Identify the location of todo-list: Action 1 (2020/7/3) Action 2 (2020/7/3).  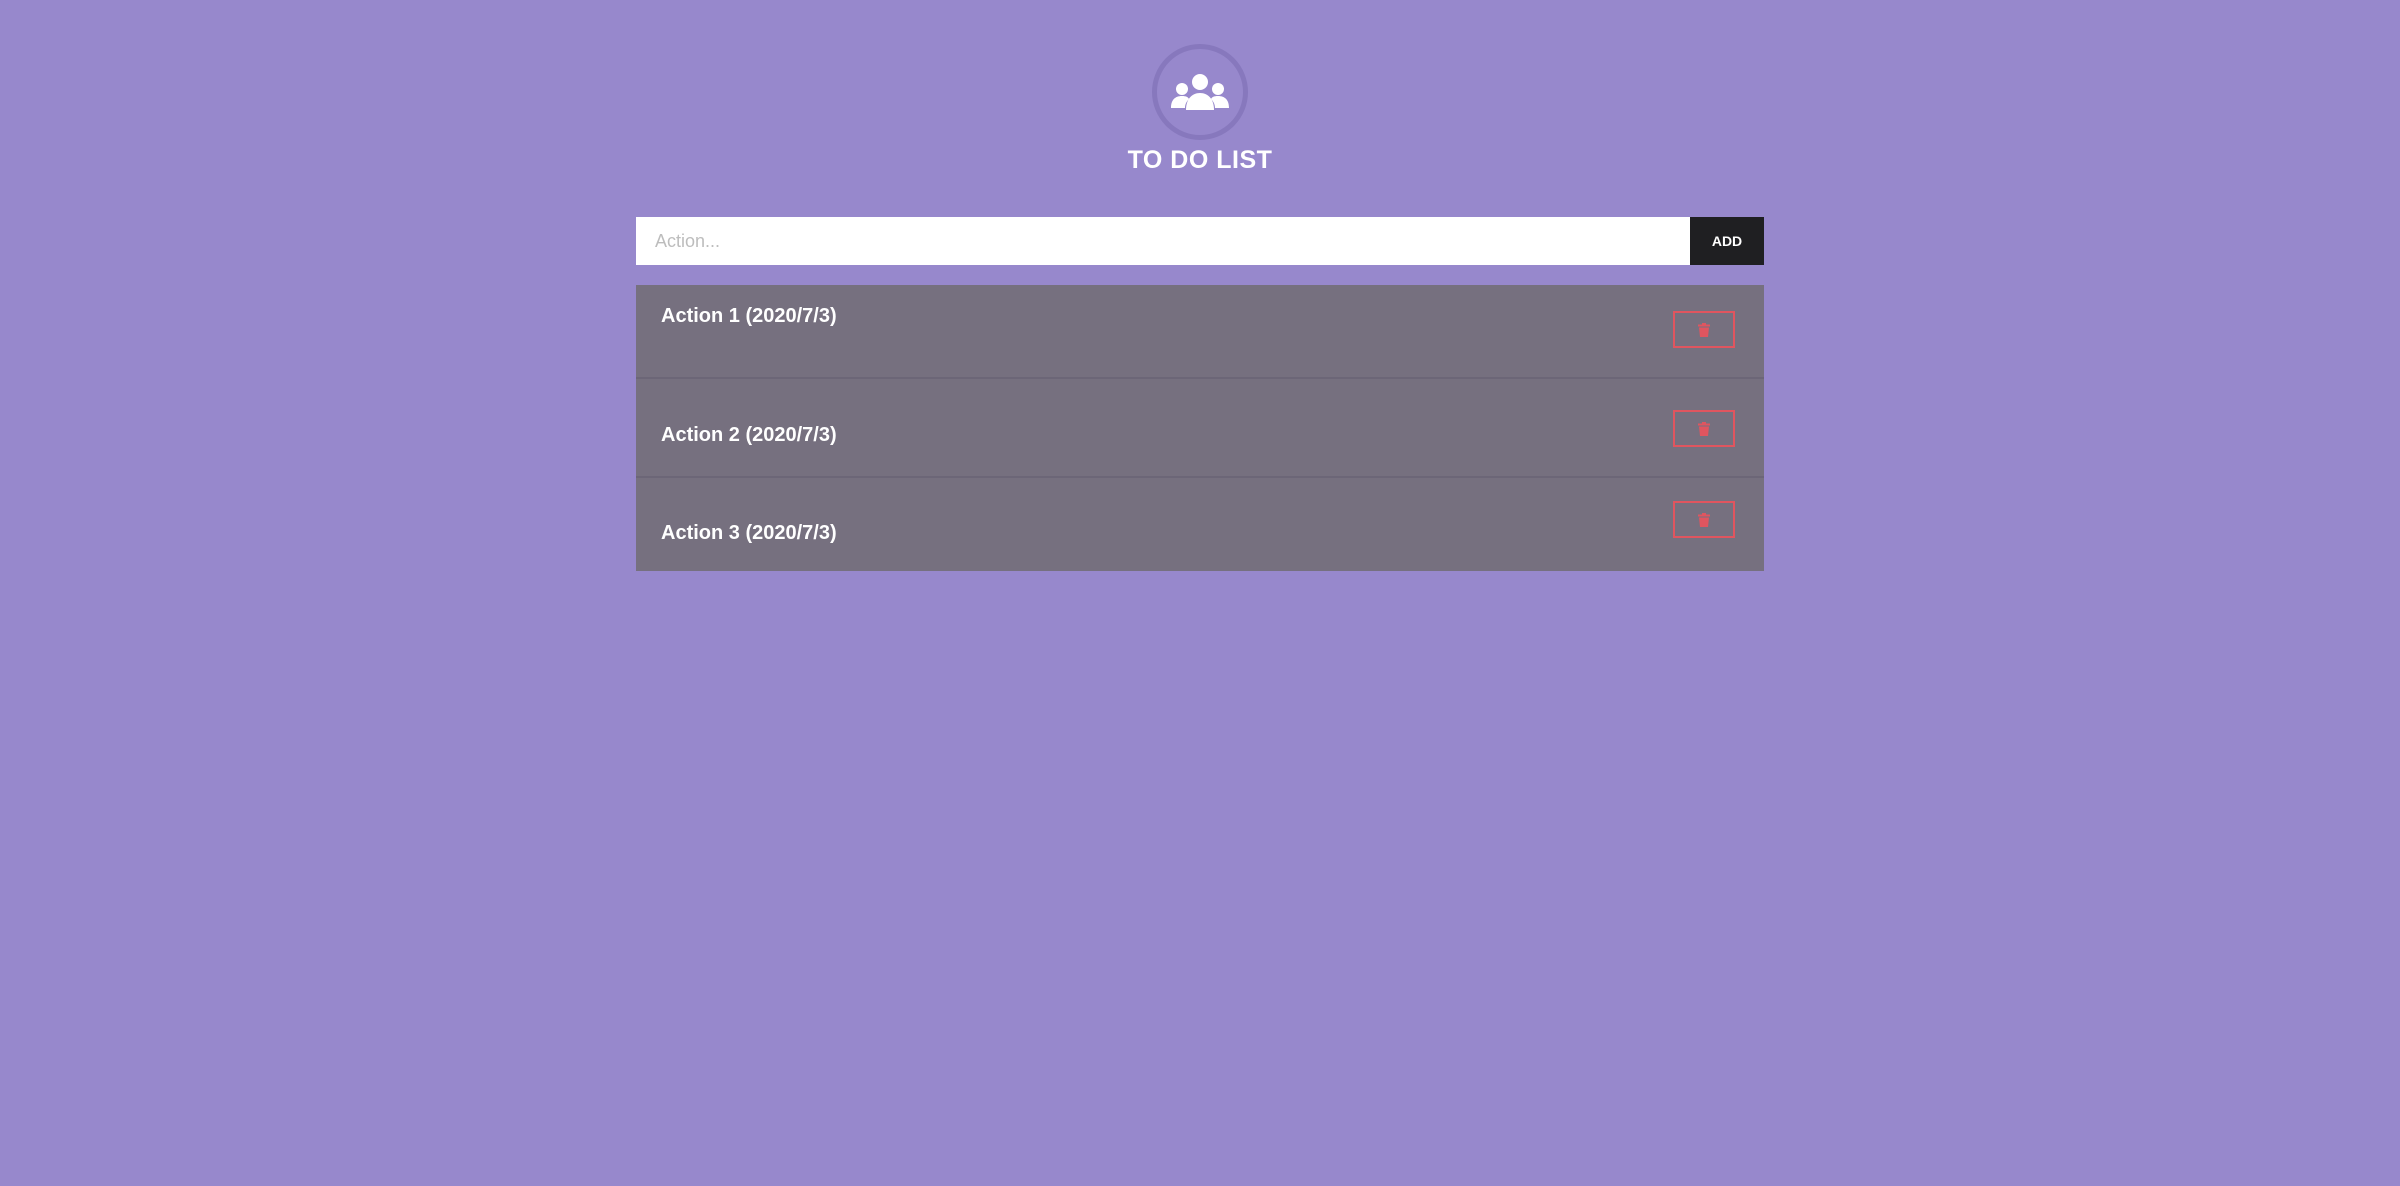
(1200, 428).